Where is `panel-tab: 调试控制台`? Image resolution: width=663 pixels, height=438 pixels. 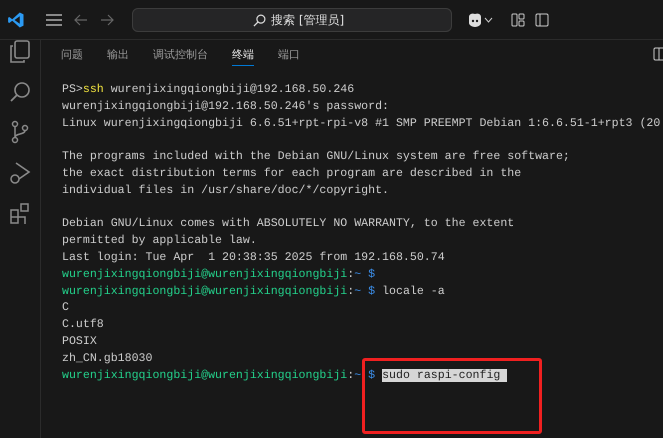 panel-tab: 调试控制台 is located at coordinates (180, 54).